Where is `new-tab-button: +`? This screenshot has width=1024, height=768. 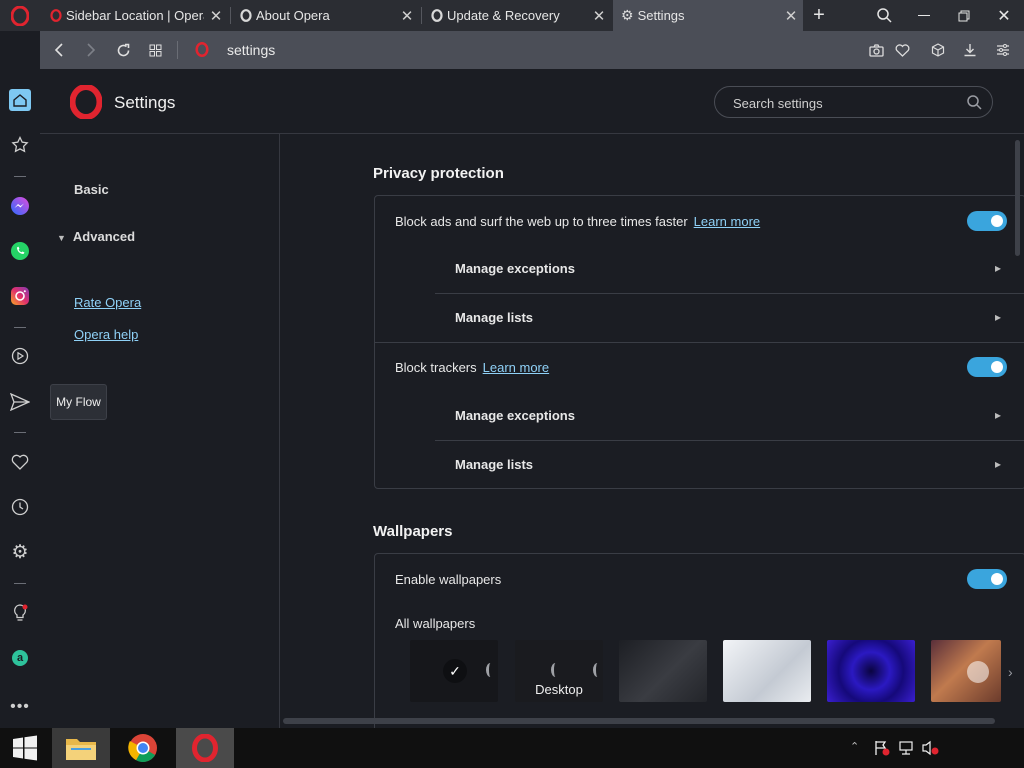 new-tab-button: + is located at coordinates (819, 15).